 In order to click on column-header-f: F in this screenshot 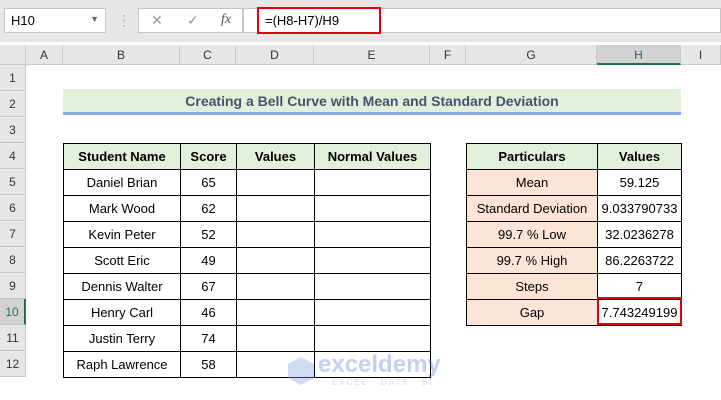, I will do `click(448, 55)`.